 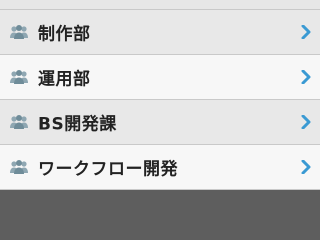 I want to click on list-item-label: ワークフロー開発, so click(x=108, y=169).